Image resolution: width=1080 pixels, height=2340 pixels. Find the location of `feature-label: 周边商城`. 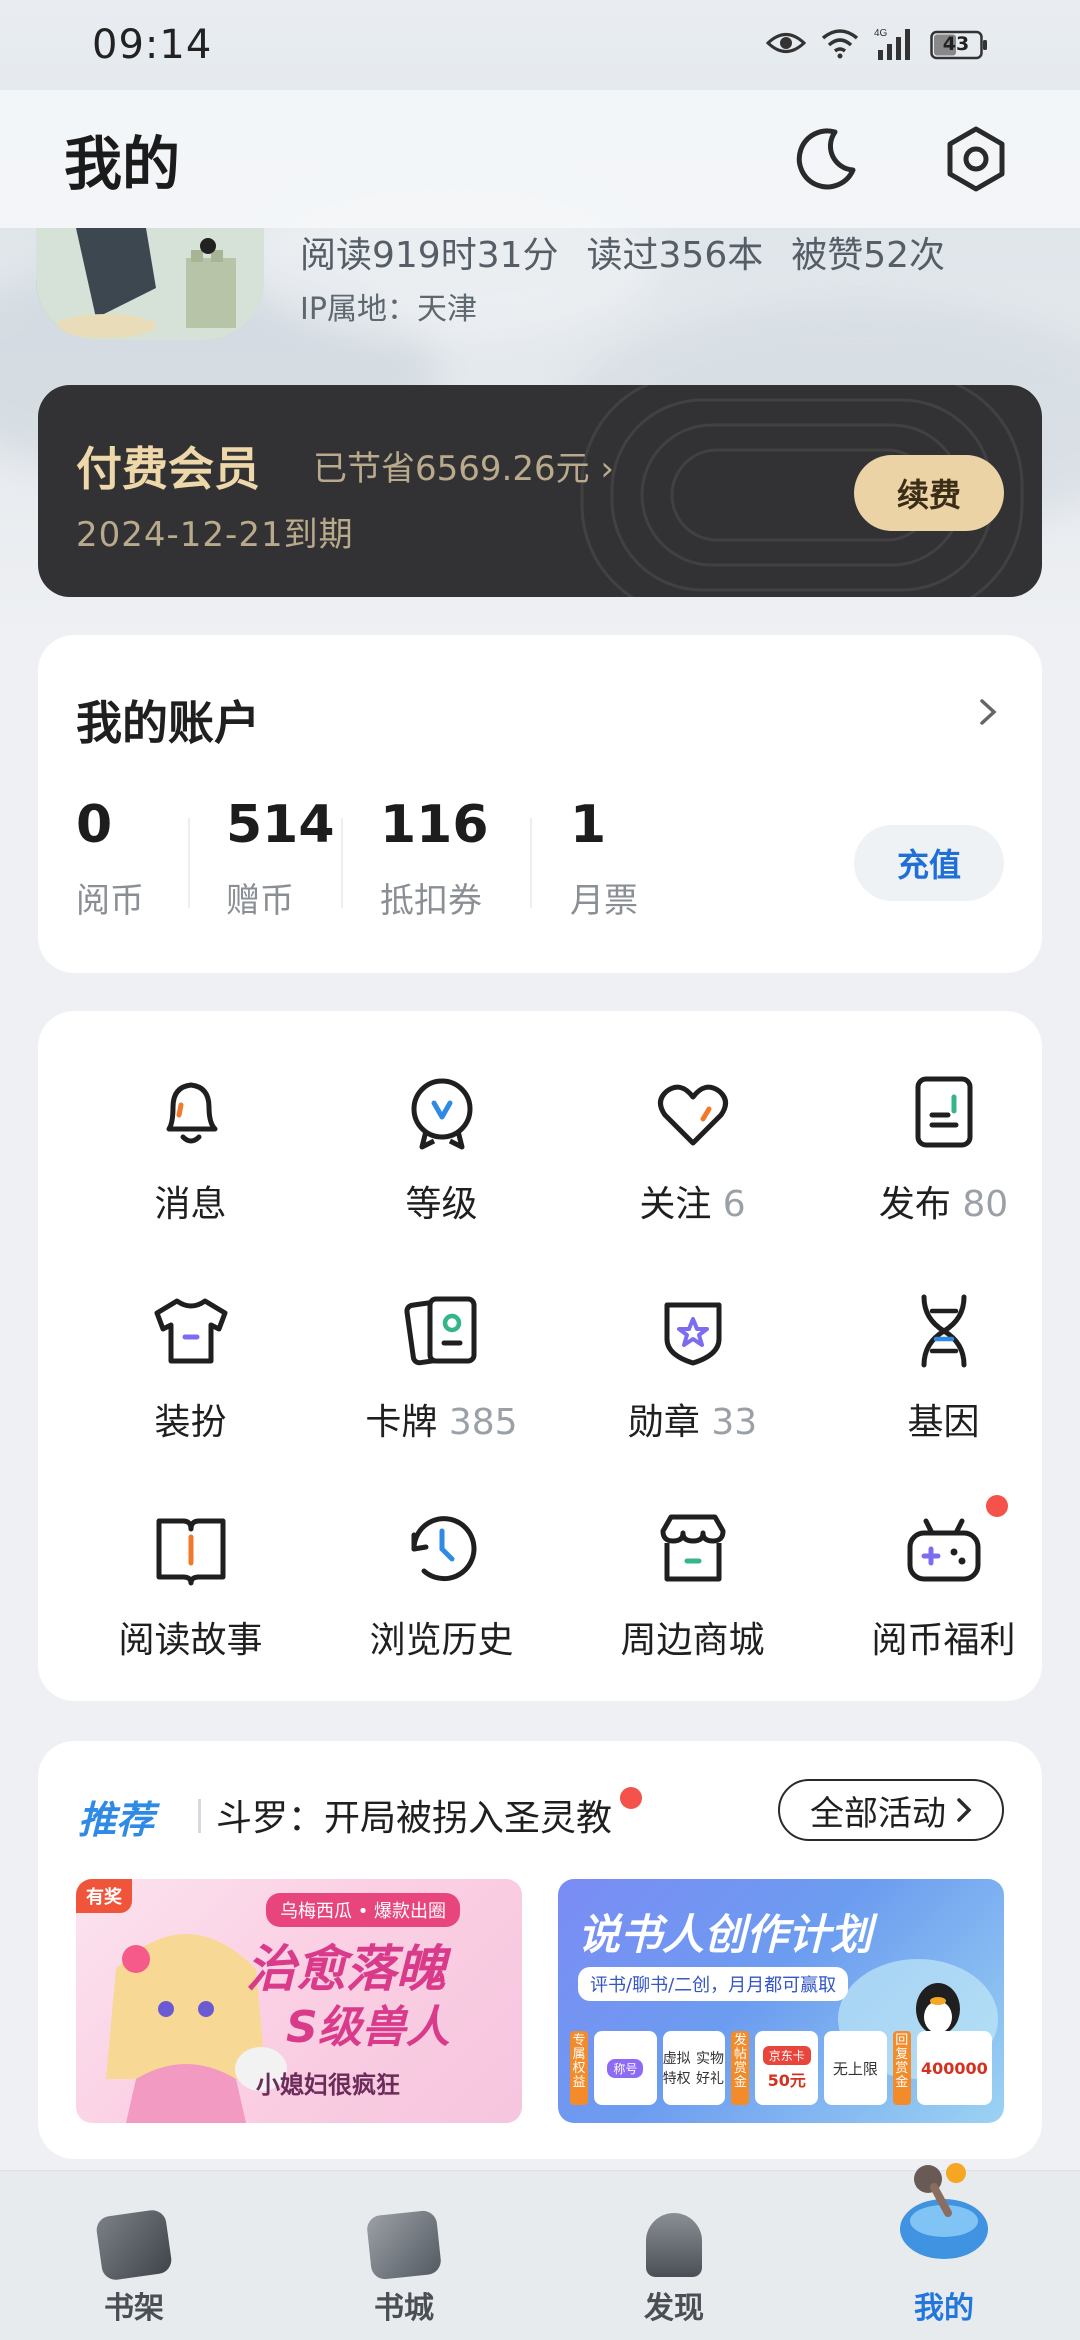

feature-label: 周边商城 is located at coordinates (692, 1640).